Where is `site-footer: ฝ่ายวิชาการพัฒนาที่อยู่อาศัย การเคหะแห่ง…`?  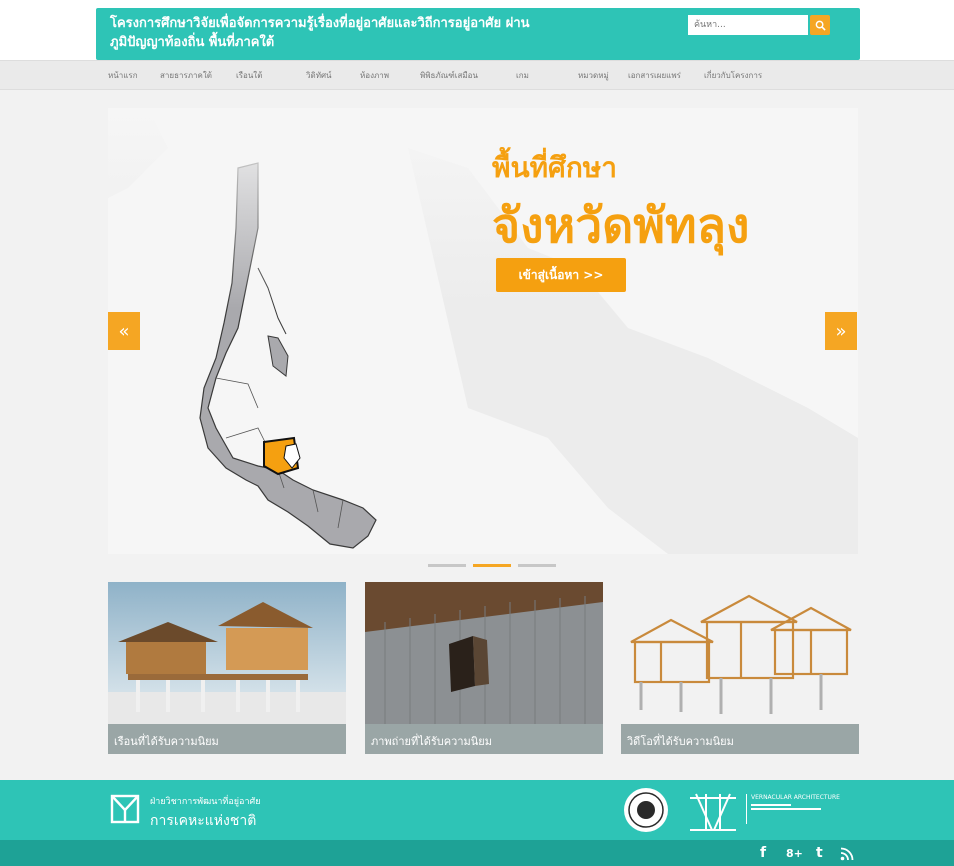
site-footer: ฝ่ายวิชาการพัฒนาที่อยู่อาศัย การเคหะแห่ง… is located at coordinates (477, 810).